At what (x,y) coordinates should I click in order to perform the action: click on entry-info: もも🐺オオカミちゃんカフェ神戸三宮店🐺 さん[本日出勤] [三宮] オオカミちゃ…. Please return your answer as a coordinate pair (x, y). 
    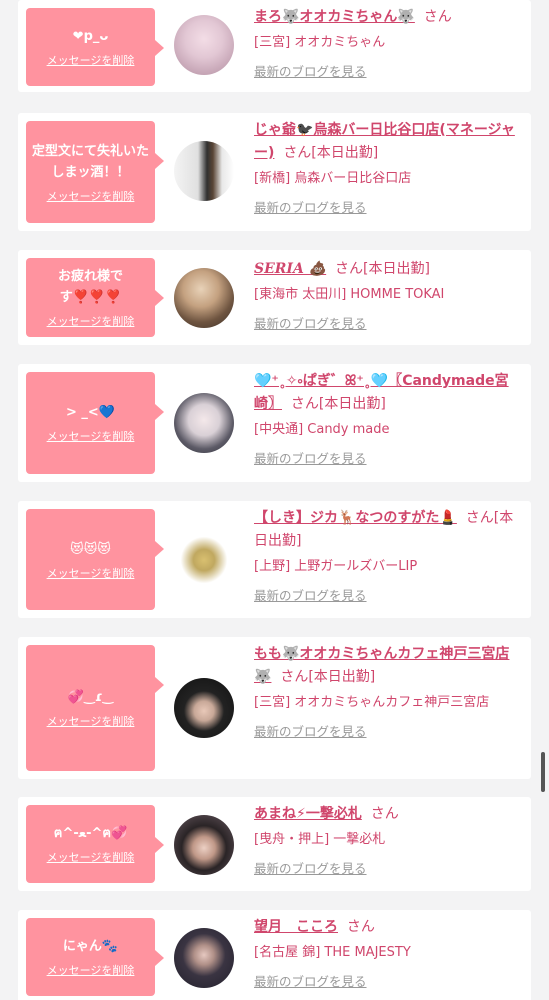
    Looking at the image, I should click on (387, 692).